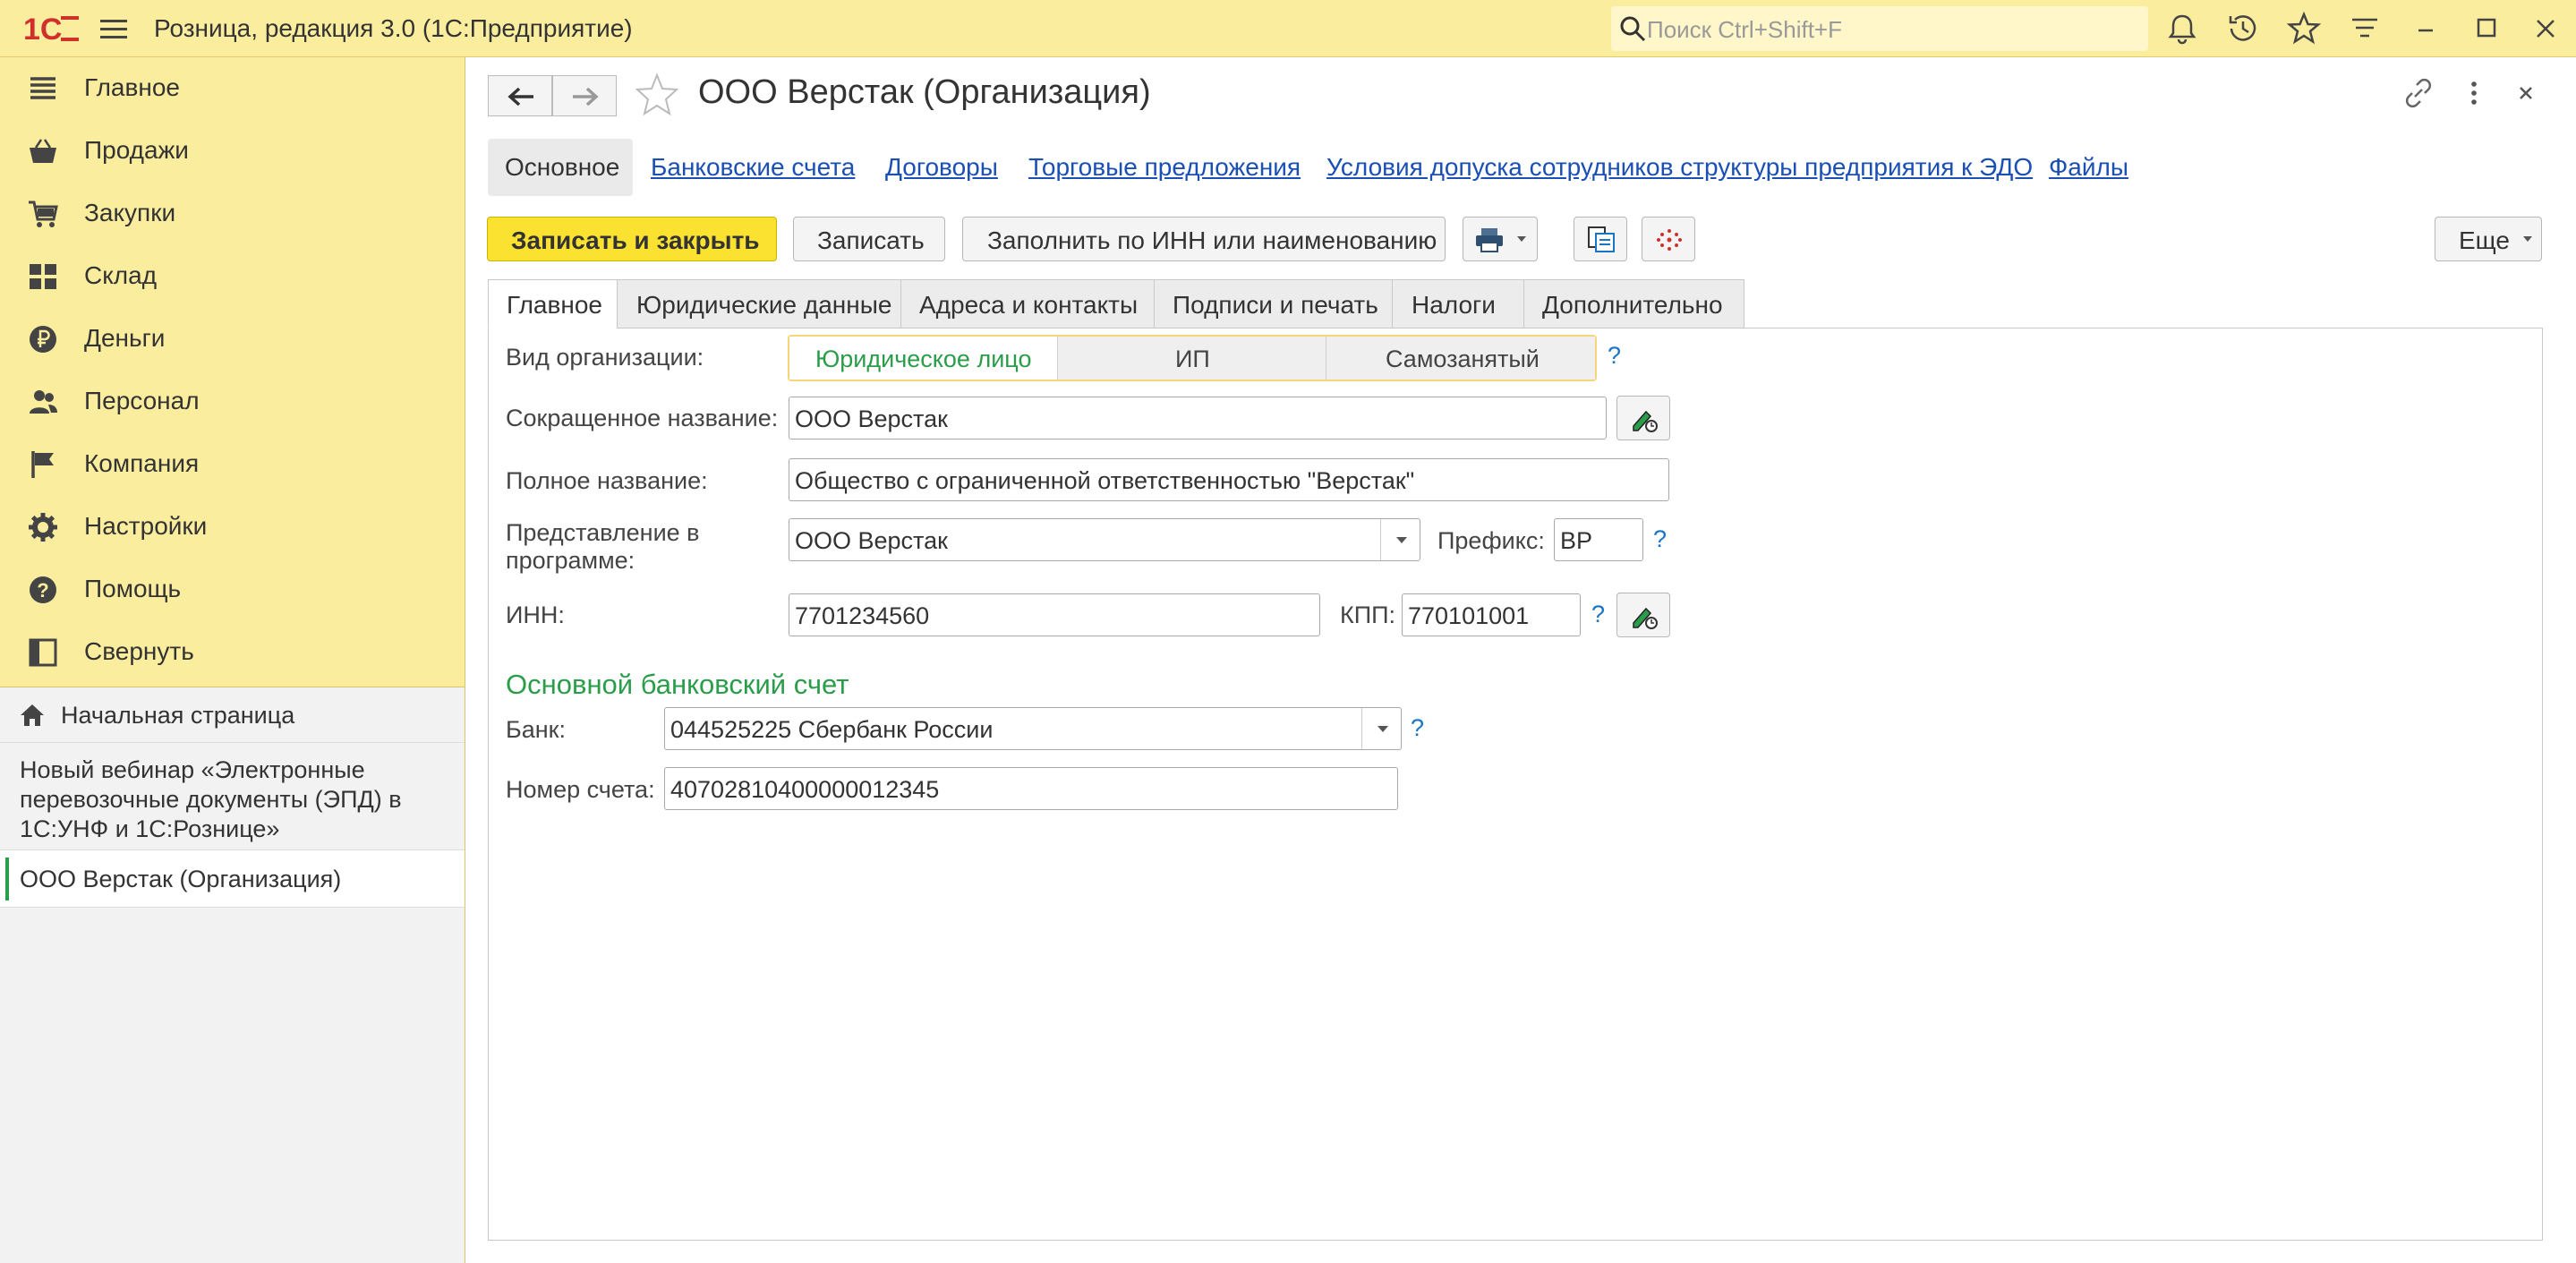 The height and width of the screenshot is (1263, 2576). I want to click on save-and-close-label: Записать и закрыть, so click(635, 240).